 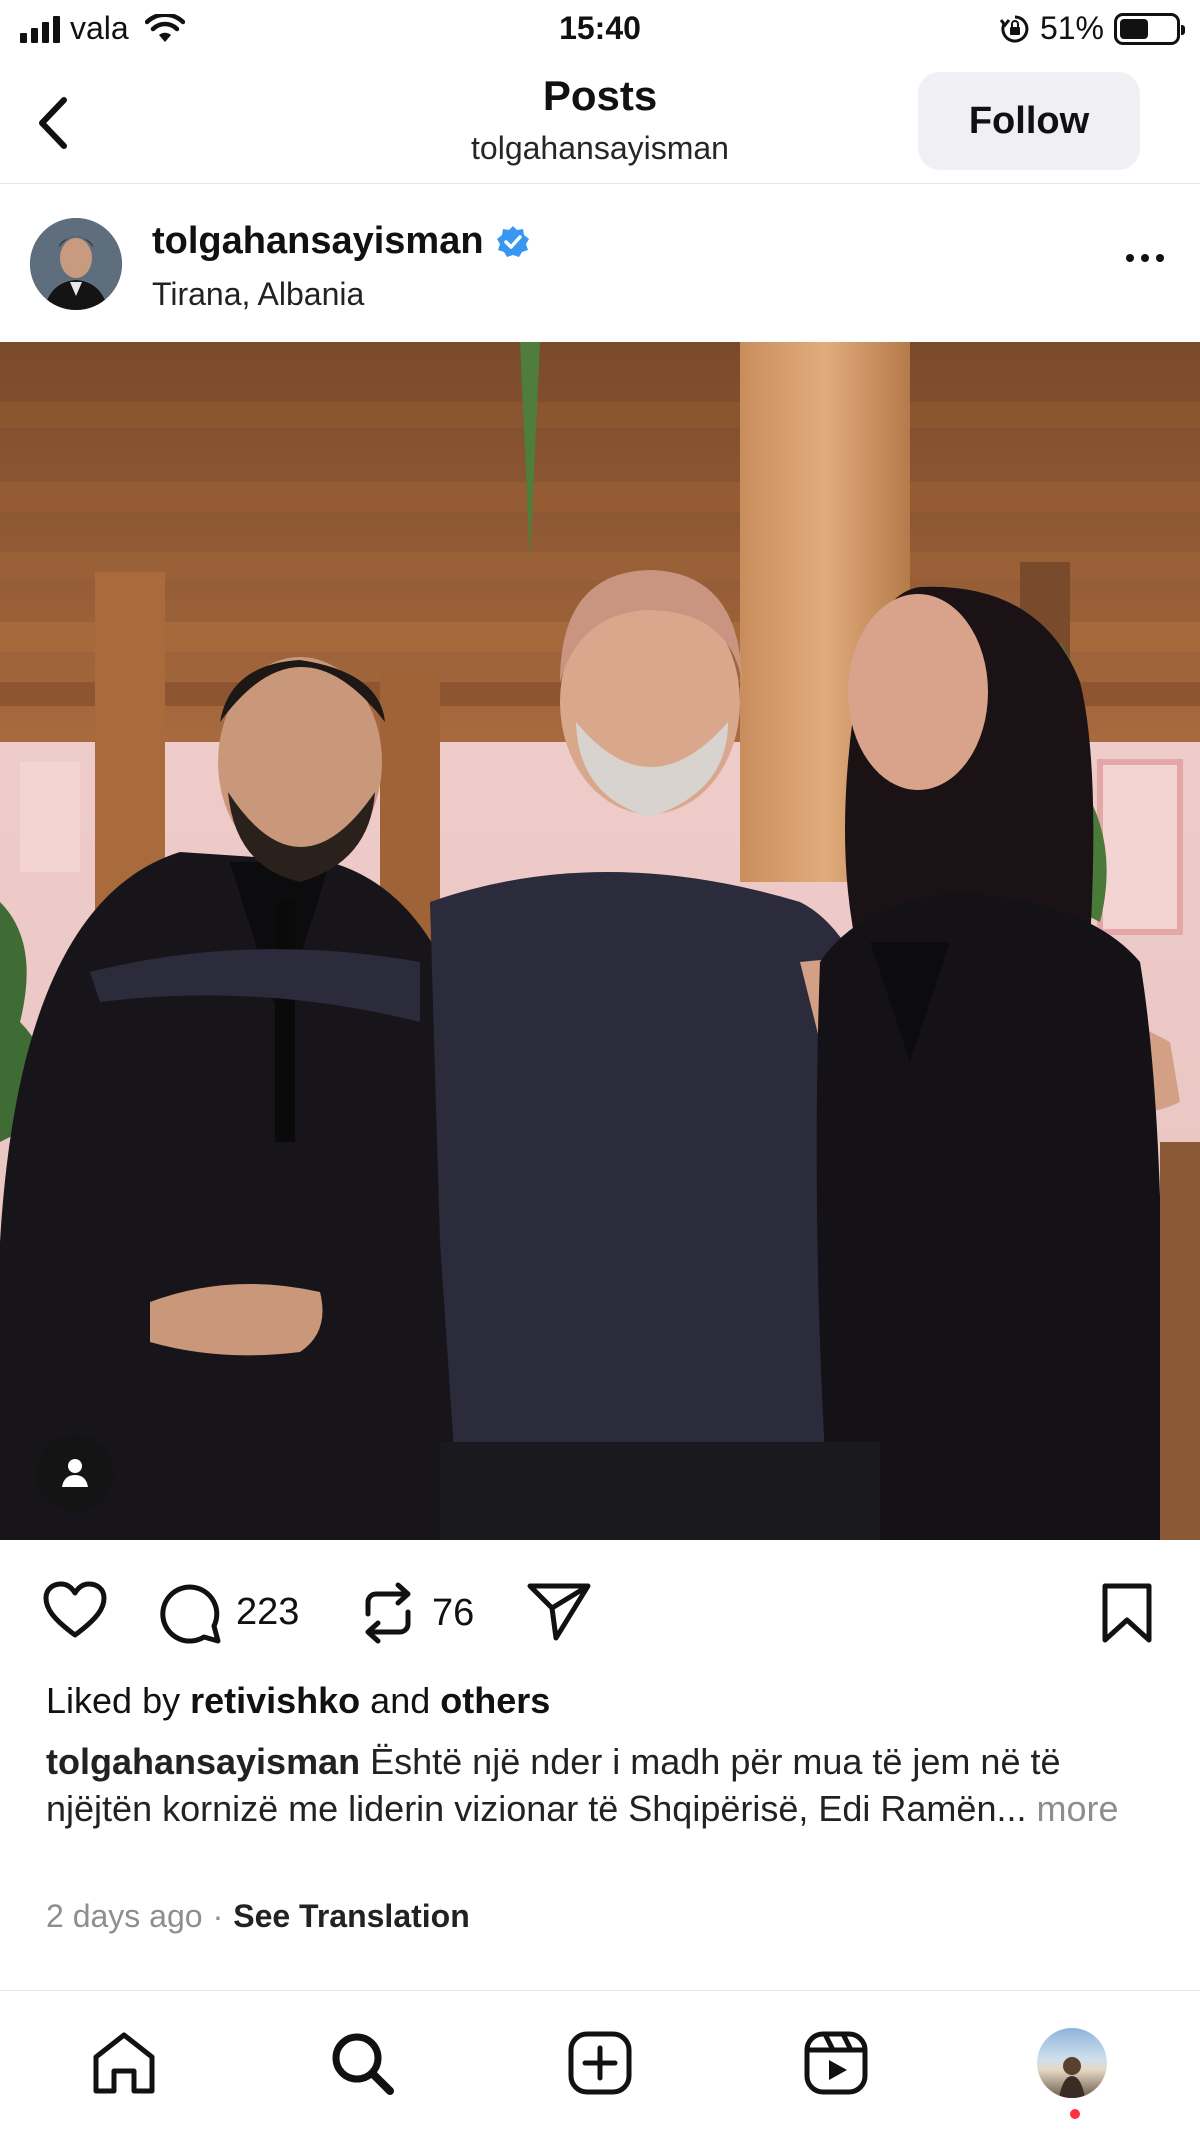 What do you see at coordinates (1134, 28) in the screenshot?
I see `battery-fill` at bounding box center [1134, 28].